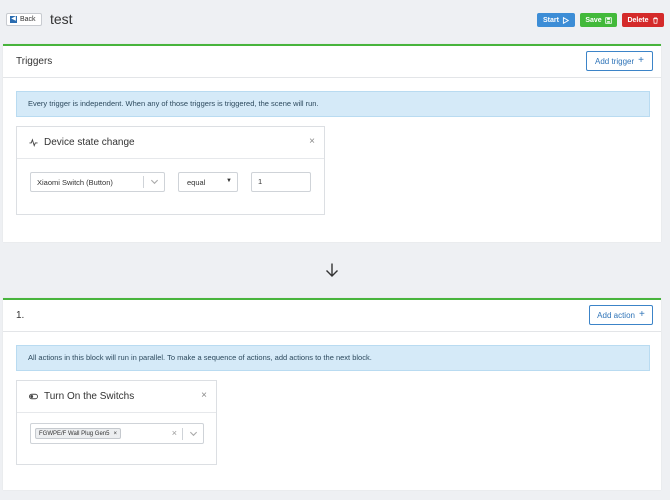 Image resolution: width=670 pixels, height=500 pixels. I want to click on top-bar: ◀ Back test Start Save Delete, so click(335, 20).